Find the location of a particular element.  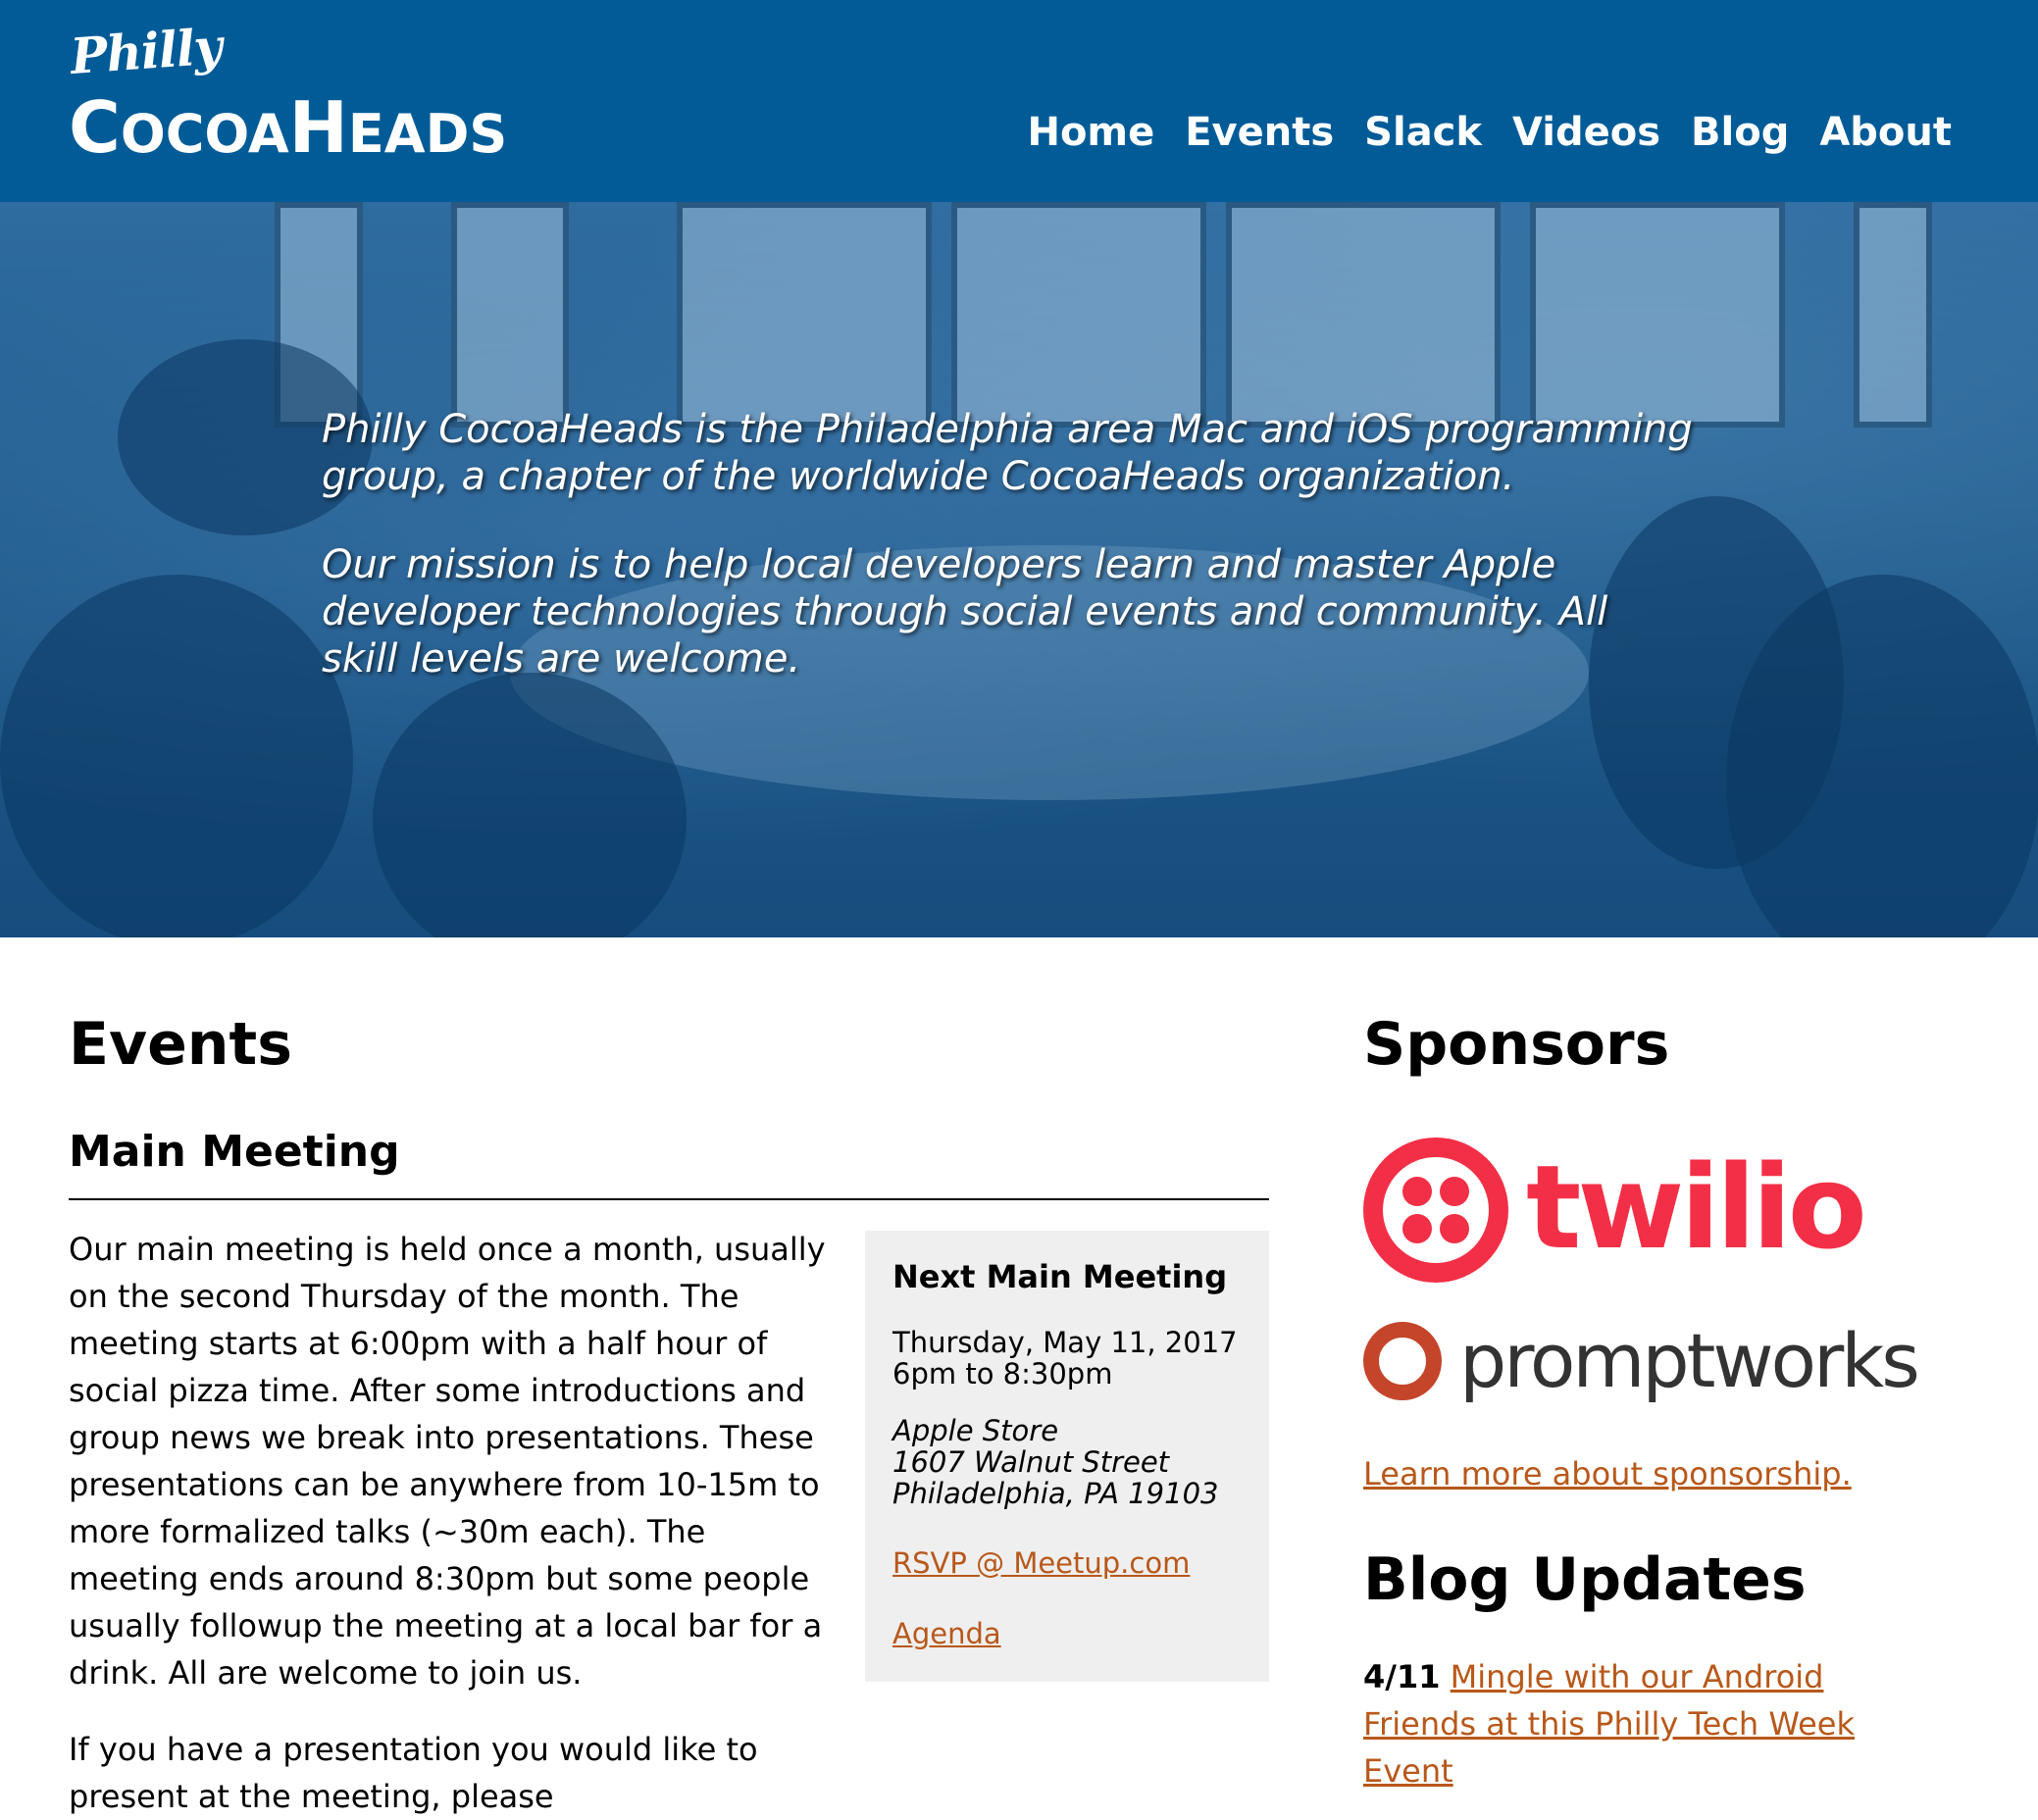

next-meeting-venue: Apple Store is located at coordinates (975, 1430).